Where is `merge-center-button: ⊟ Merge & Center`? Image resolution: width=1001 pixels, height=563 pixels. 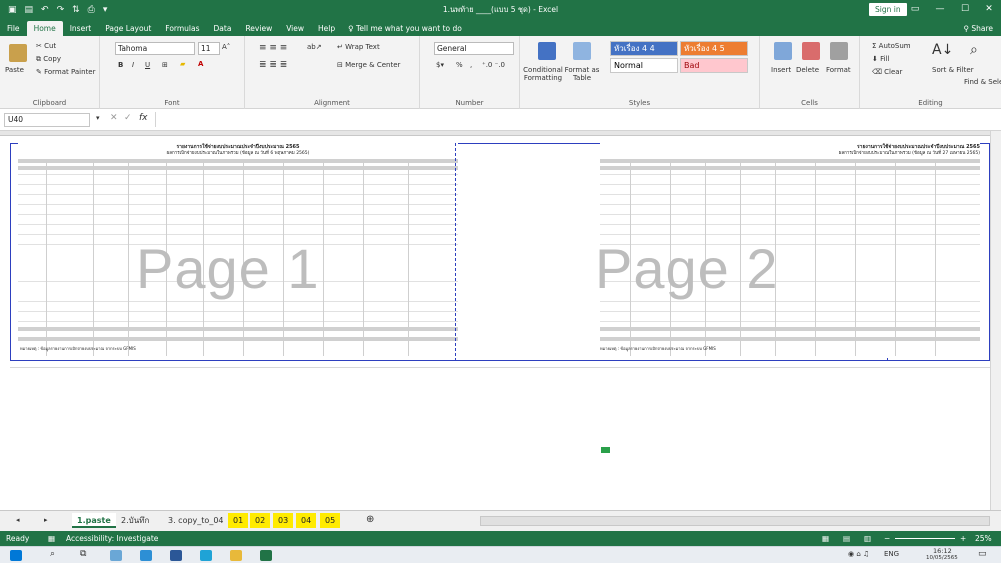 merge-center-button: ⊟ Merge & Center is located at coordinates (368, 65).